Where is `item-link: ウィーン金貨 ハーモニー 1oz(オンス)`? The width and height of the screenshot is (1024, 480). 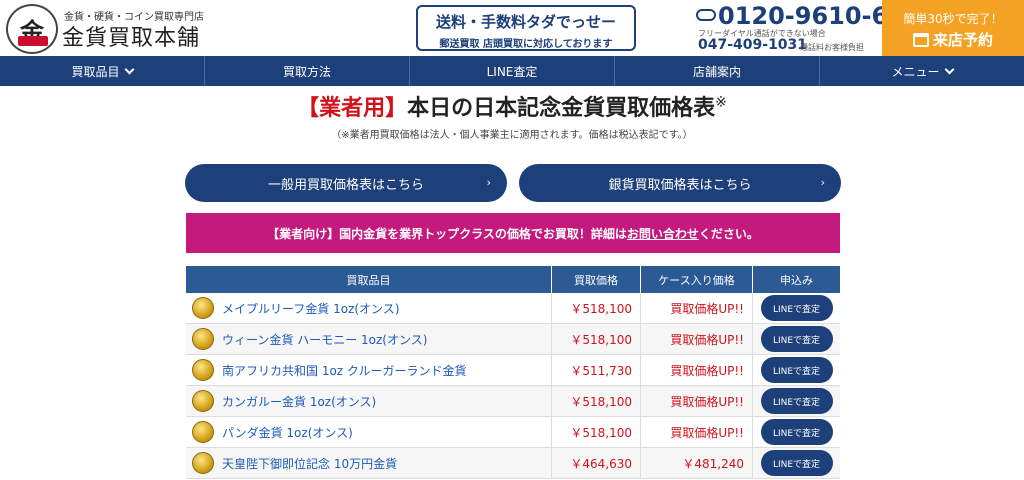
item-link: ウィーン金貨 ハーモニー 1oz(オンス) is located at coordinates (324, 339).